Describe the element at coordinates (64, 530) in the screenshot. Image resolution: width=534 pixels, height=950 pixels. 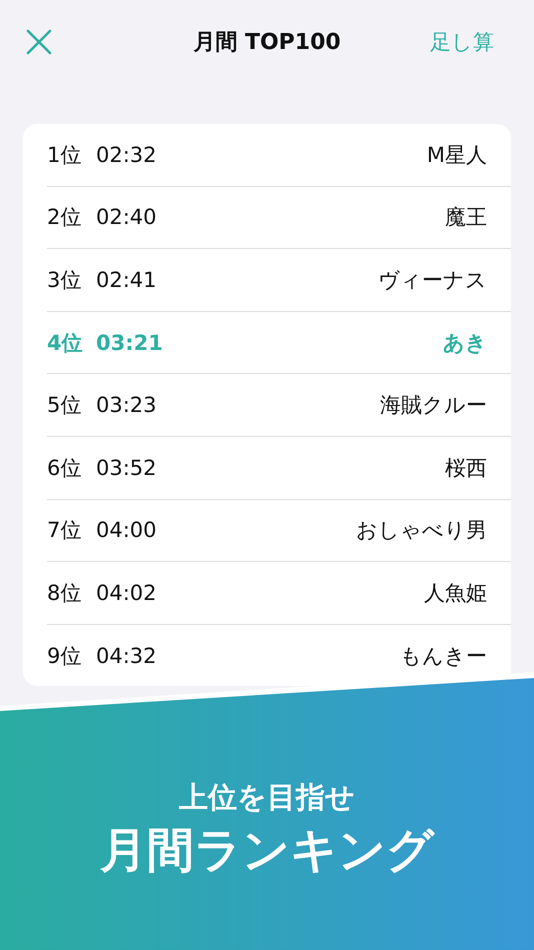
I see `rank-label: 7位` at that location.